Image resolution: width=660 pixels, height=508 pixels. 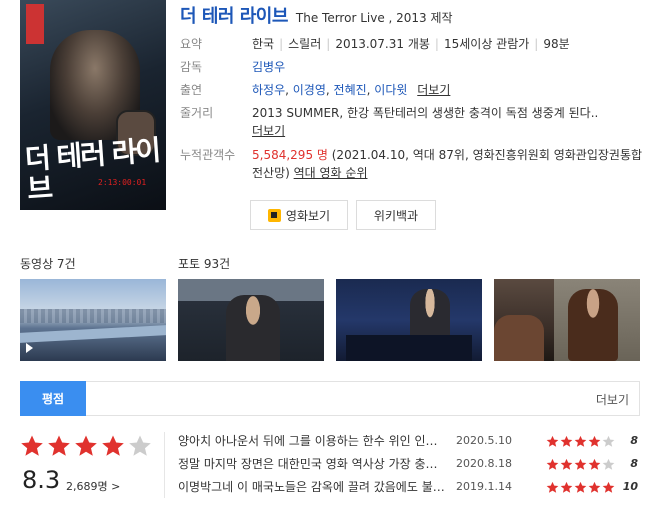 I want to click on rating-divider, so click(x=164, y=465).